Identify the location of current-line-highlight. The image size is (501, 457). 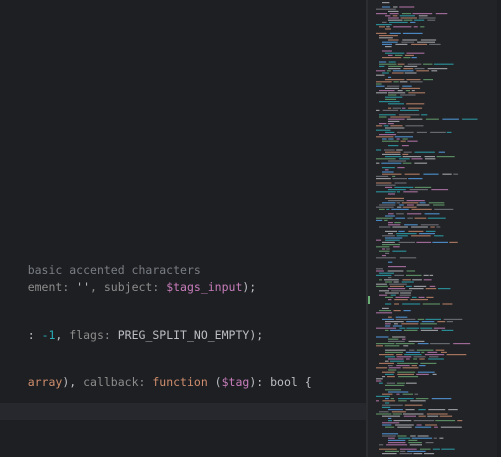
(183, 411).